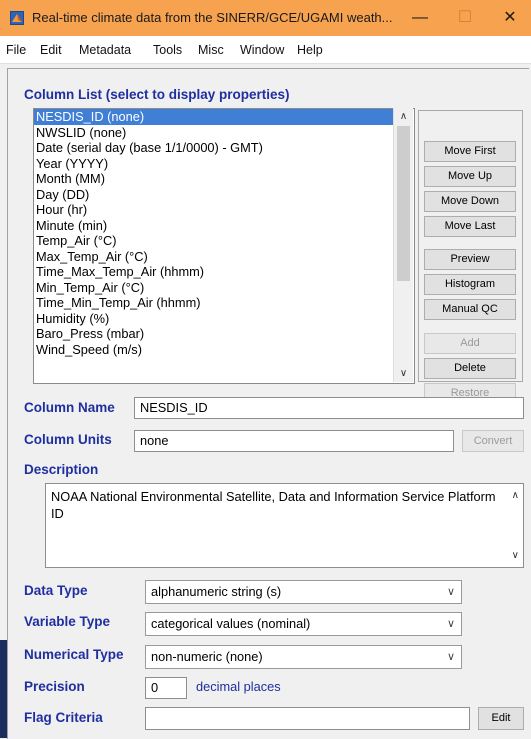 The height and width of the screenshot is (739, 531). What do you see at coordinates (501, 718) in the screenshot?
I see `edit-button: Edit` at bounding box center [501, 718].